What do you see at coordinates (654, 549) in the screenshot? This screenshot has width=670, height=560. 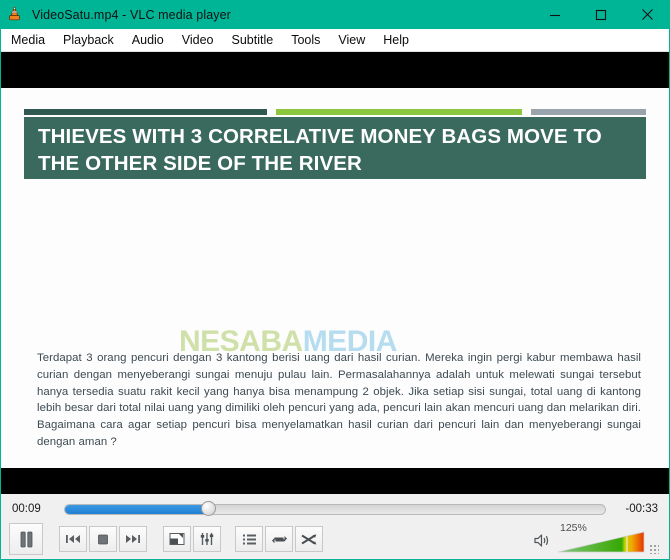 I see `resize-grip` at bounding box center [654, 549].